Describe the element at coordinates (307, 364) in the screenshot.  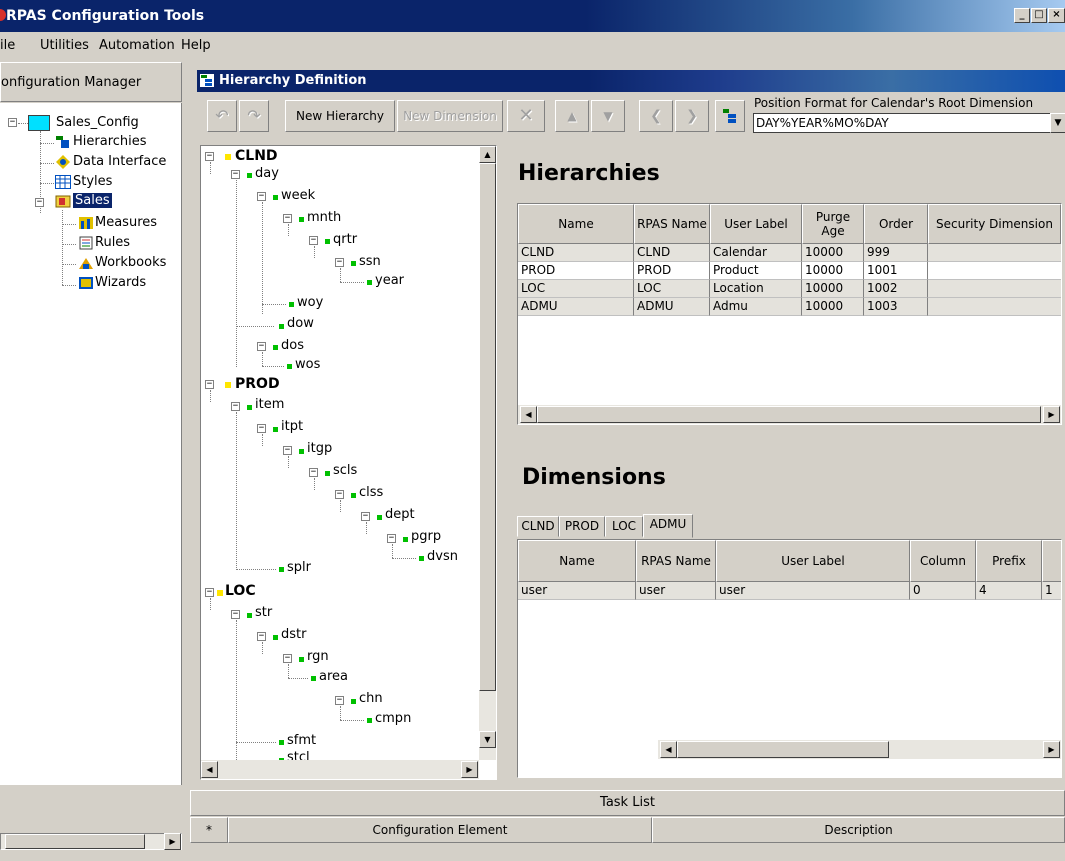
I see `tree-node-wos: wos` at that location.